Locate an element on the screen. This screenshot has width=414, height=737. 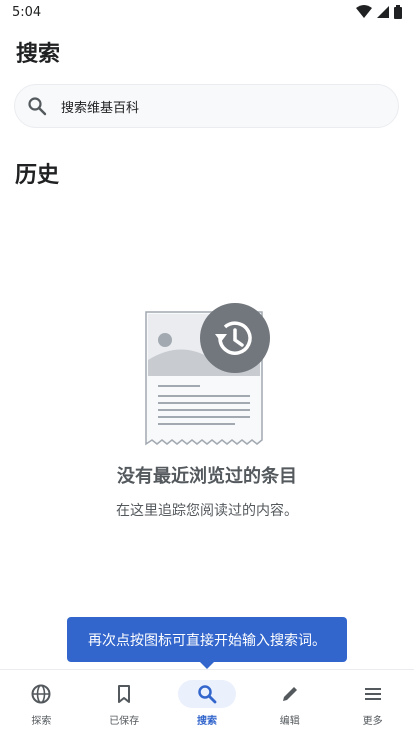
page-title: 搜索 is located at coordinates (38, 54).